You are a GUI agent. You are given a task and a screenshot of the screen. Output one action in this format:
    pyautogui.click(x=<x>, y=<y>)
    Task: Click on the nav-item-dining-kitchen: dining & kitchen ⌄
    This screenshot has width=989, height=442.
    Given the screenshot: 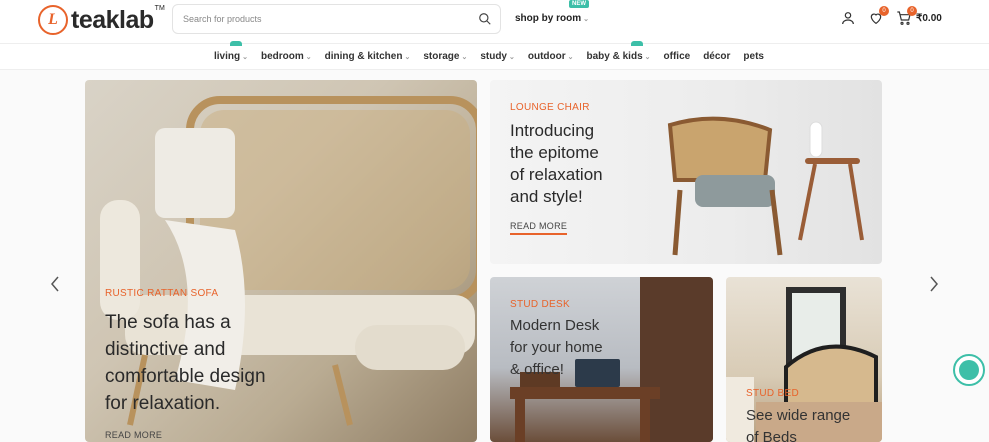 What is the action you would take?
    pyautogui.click(x=368, y=56)
    